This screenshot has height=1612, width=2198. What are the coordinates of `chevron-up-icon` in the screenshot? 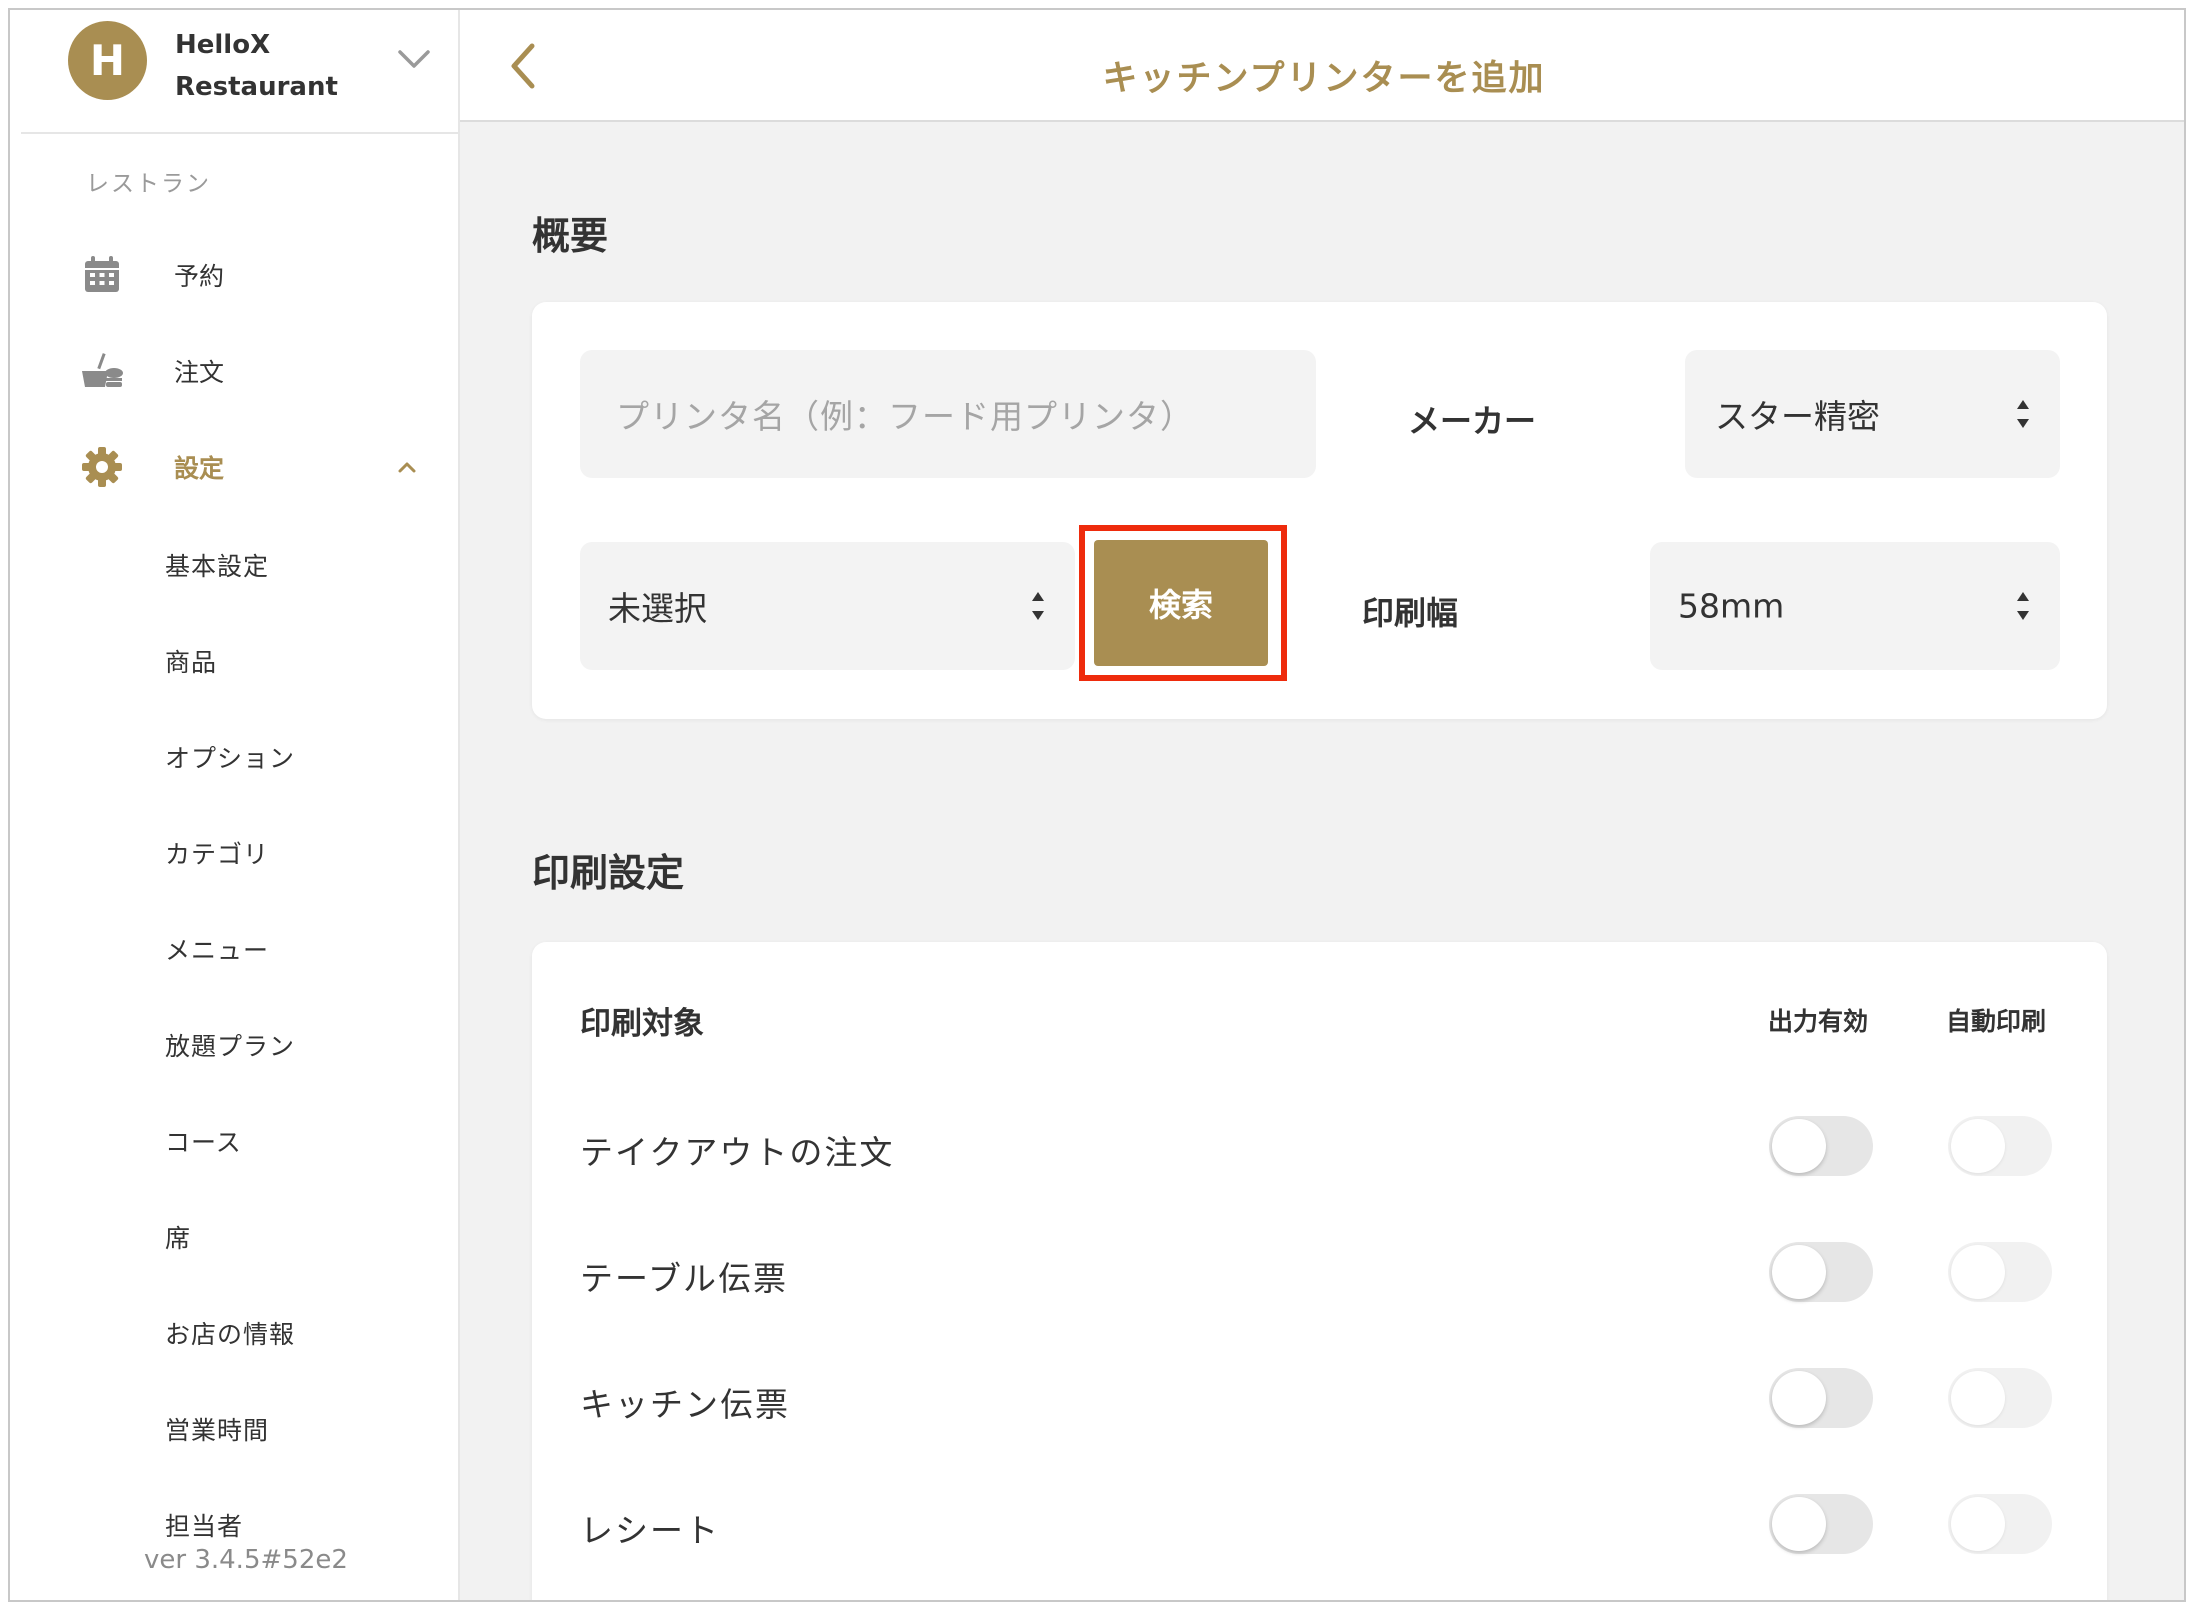 It's located at (407, 467).